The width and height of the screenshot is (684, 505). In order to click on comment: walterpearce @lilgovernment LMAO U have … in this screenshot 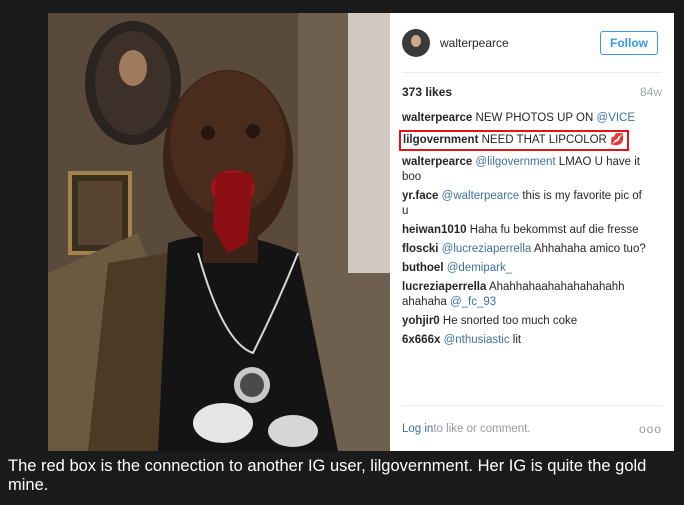, I will do `click(532, 170)`.